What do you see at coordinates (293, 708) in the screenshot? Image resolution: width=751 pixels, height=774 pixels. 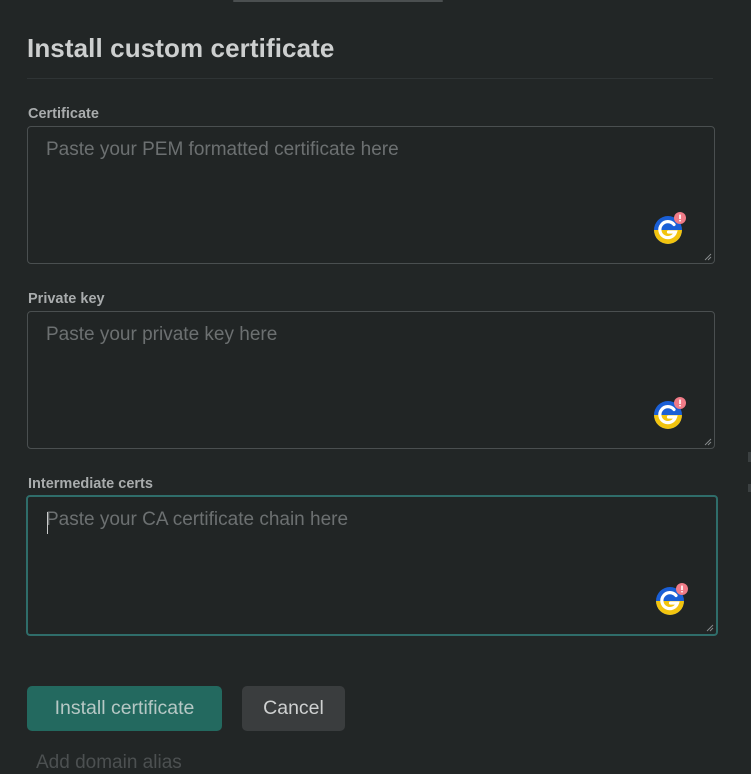 I see `cancel-button: Cancel` at bounding box center [293, 708].